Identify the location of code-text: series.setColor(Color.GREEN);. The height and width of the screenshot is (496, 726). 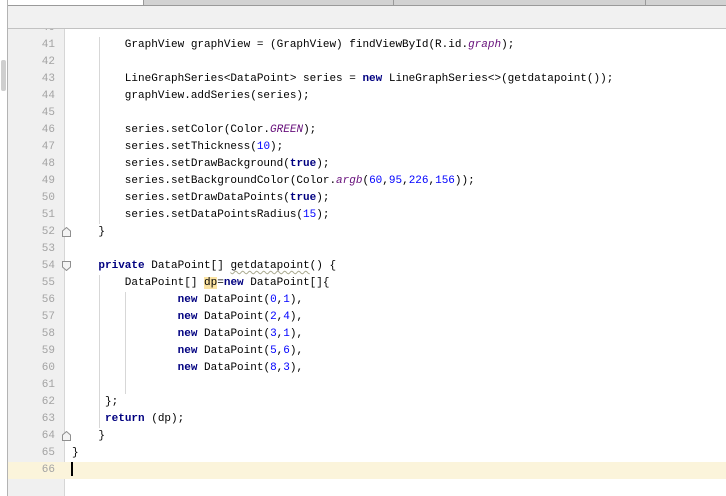
(399, 130).